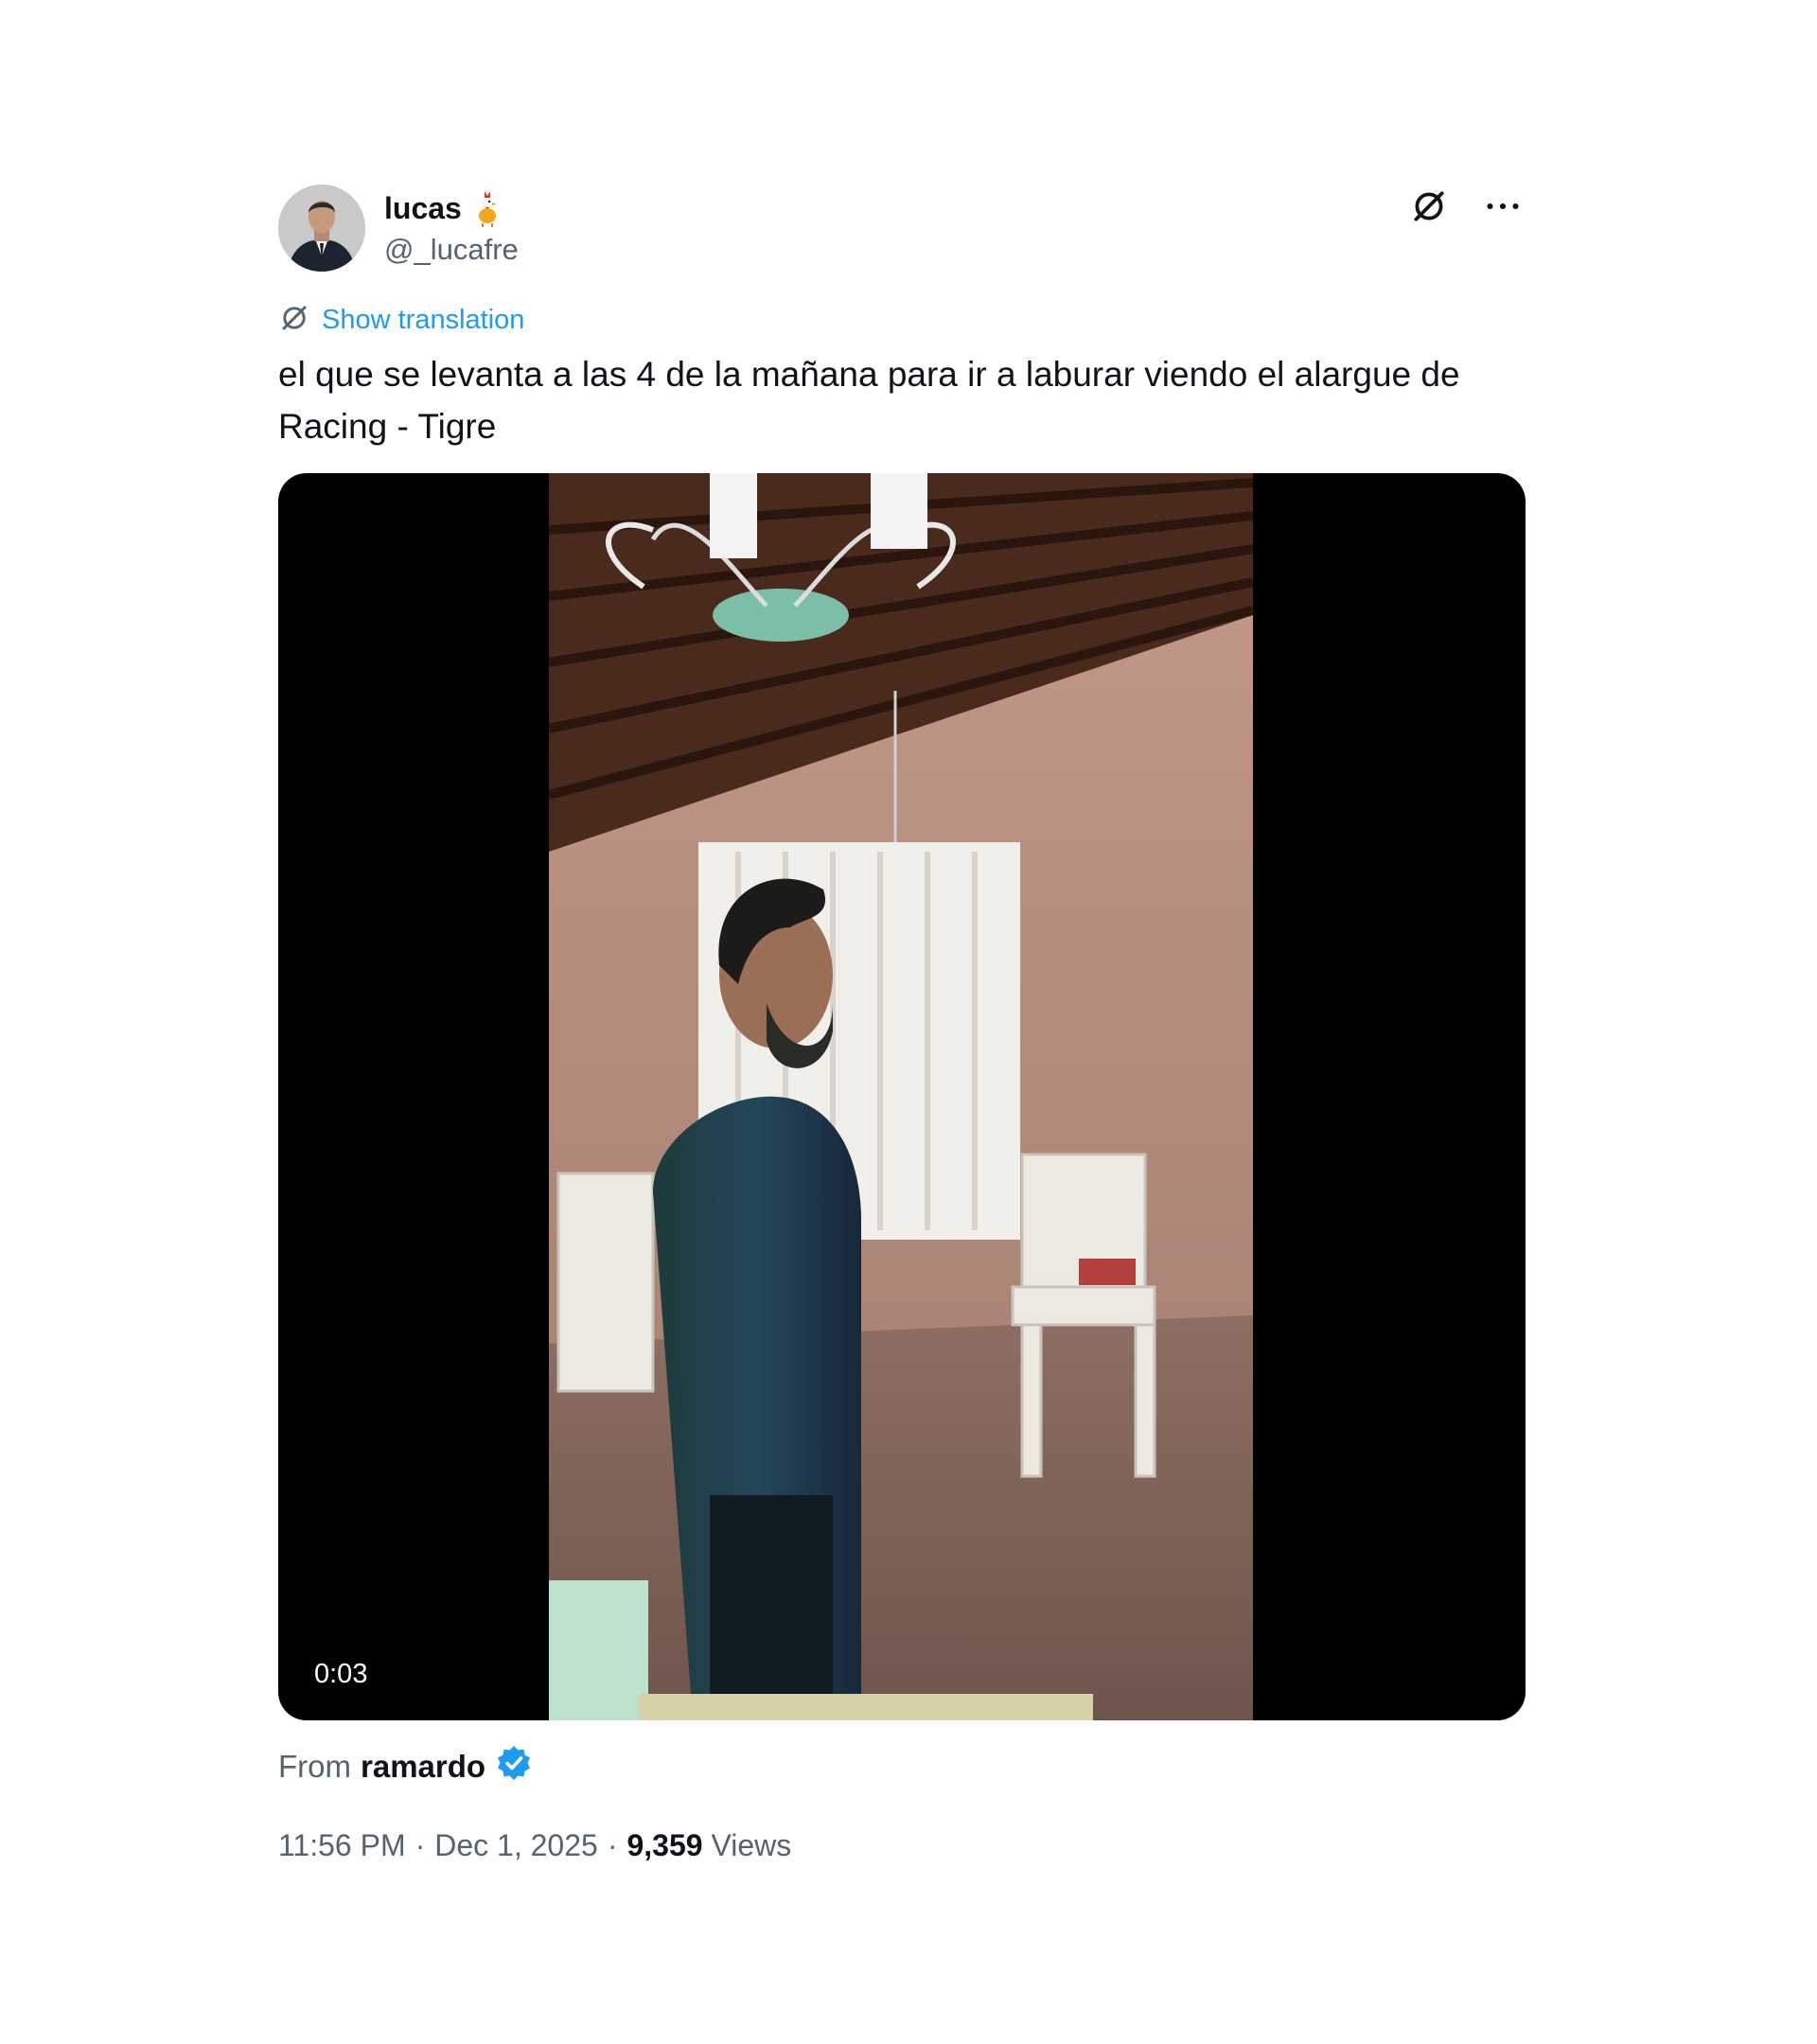 This screenshot has width=1817, height=2044. What do you see at coordinates (1503, 206) in the screenshot?
I see `more-options-icon` at bounding box center [1503, 206].